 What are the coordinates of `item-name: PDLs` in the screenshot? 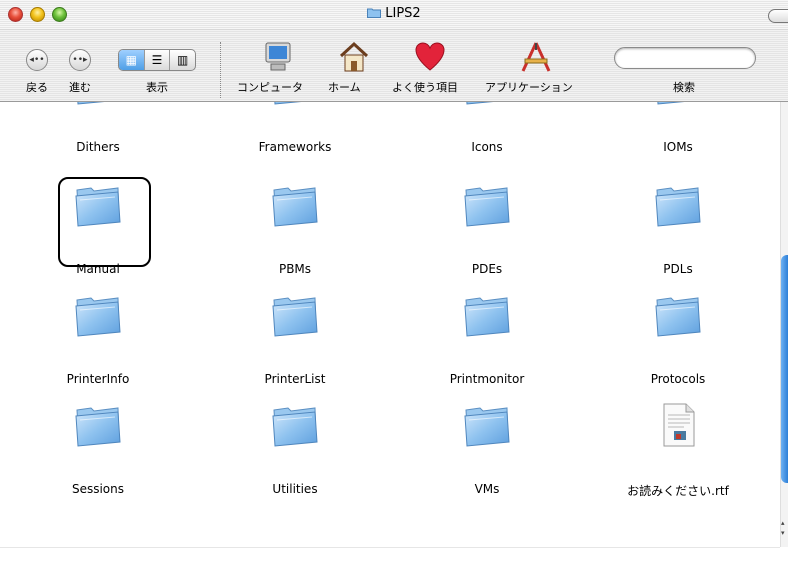 It's located at (678, 269).